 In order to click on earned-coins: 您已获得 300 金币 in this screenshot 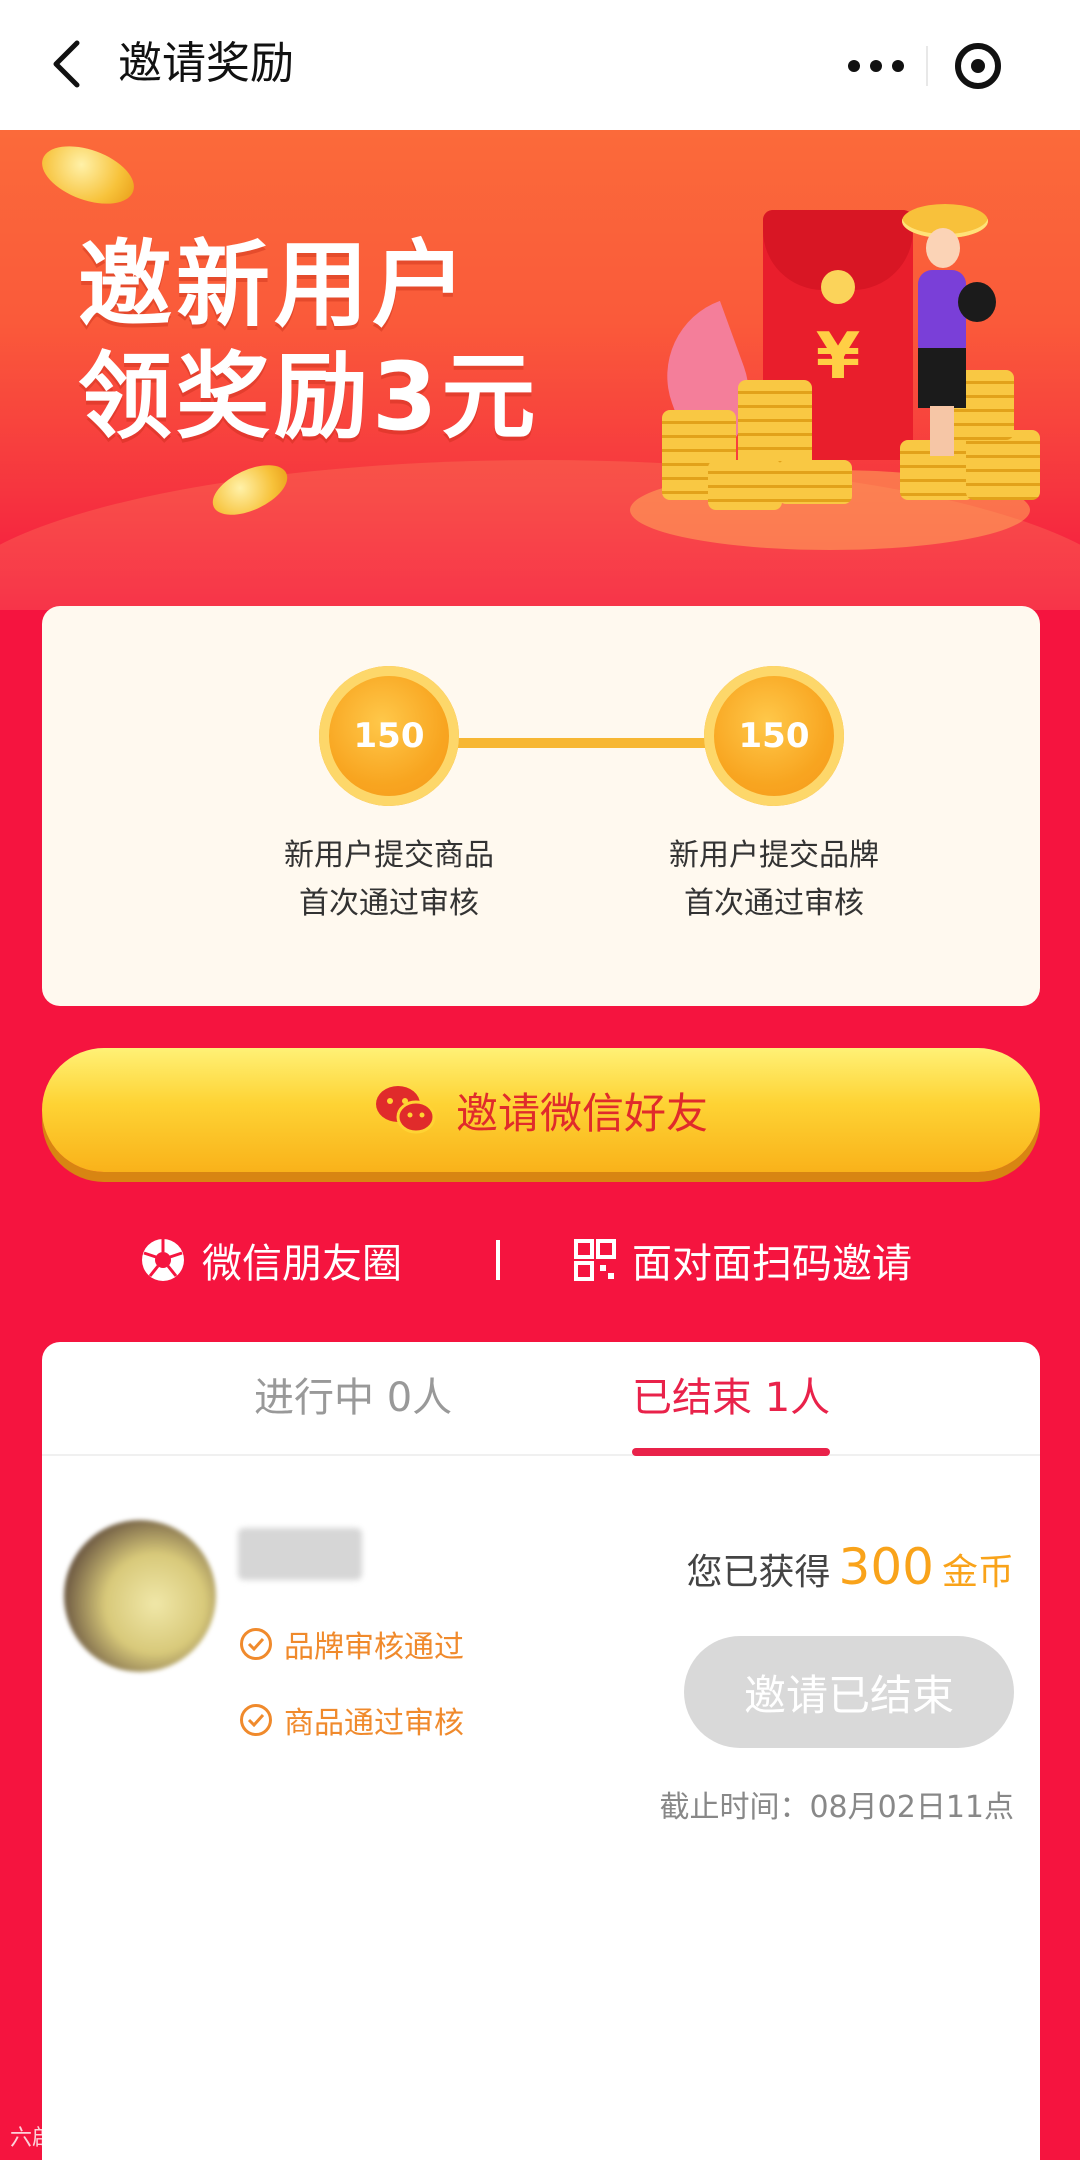, I will do `click(850, 1567)`.